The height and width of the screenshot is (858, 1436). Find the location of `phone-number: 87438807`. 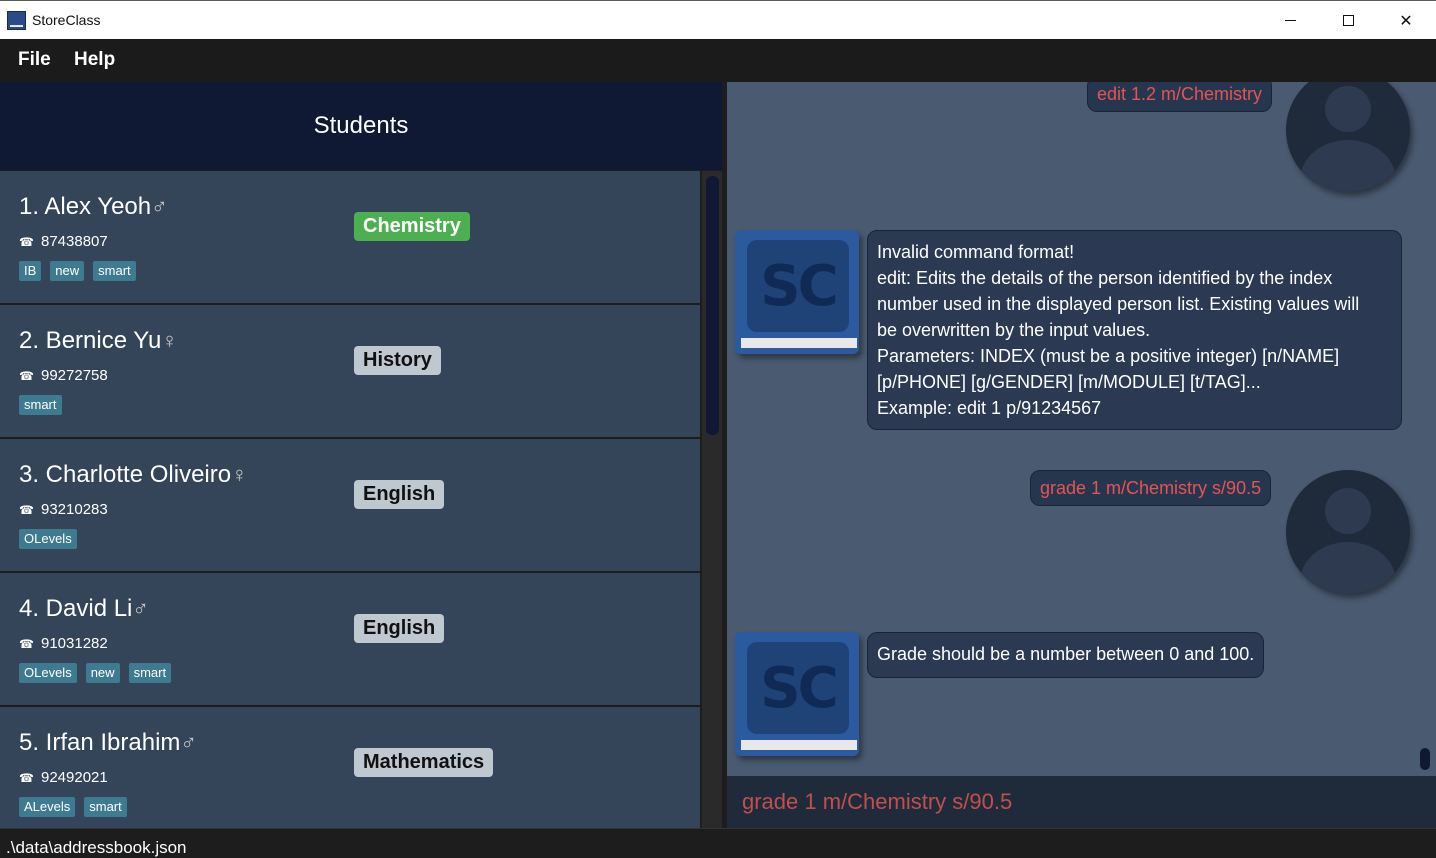

phone-number: 87438807 is located at coordinates (74, 241).